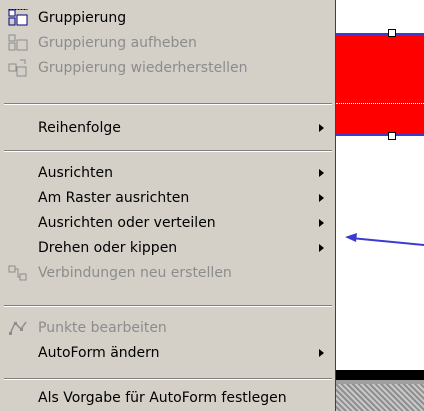  Describe the element at coordinates (82, 18) in the screenshot. I see `menu-item-label: Gruppierung` at that location.